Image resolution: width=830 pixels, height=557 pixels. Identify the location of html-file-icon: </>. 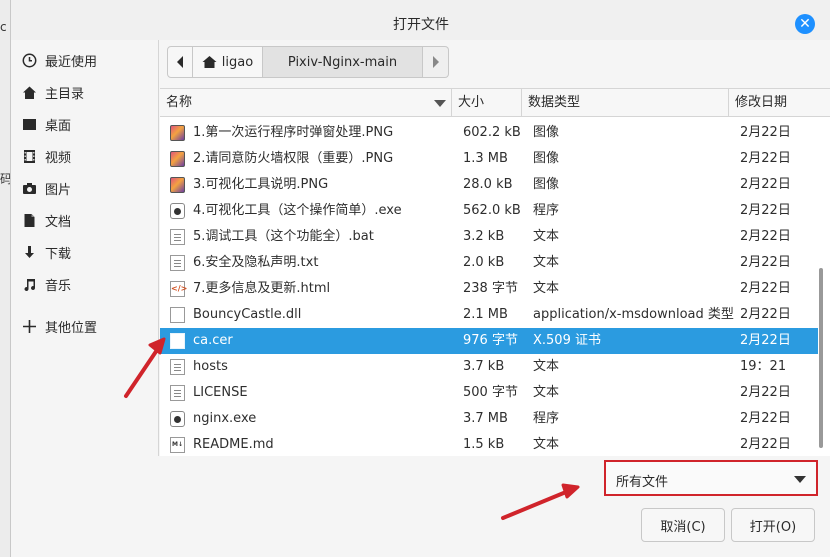
(178, 289).